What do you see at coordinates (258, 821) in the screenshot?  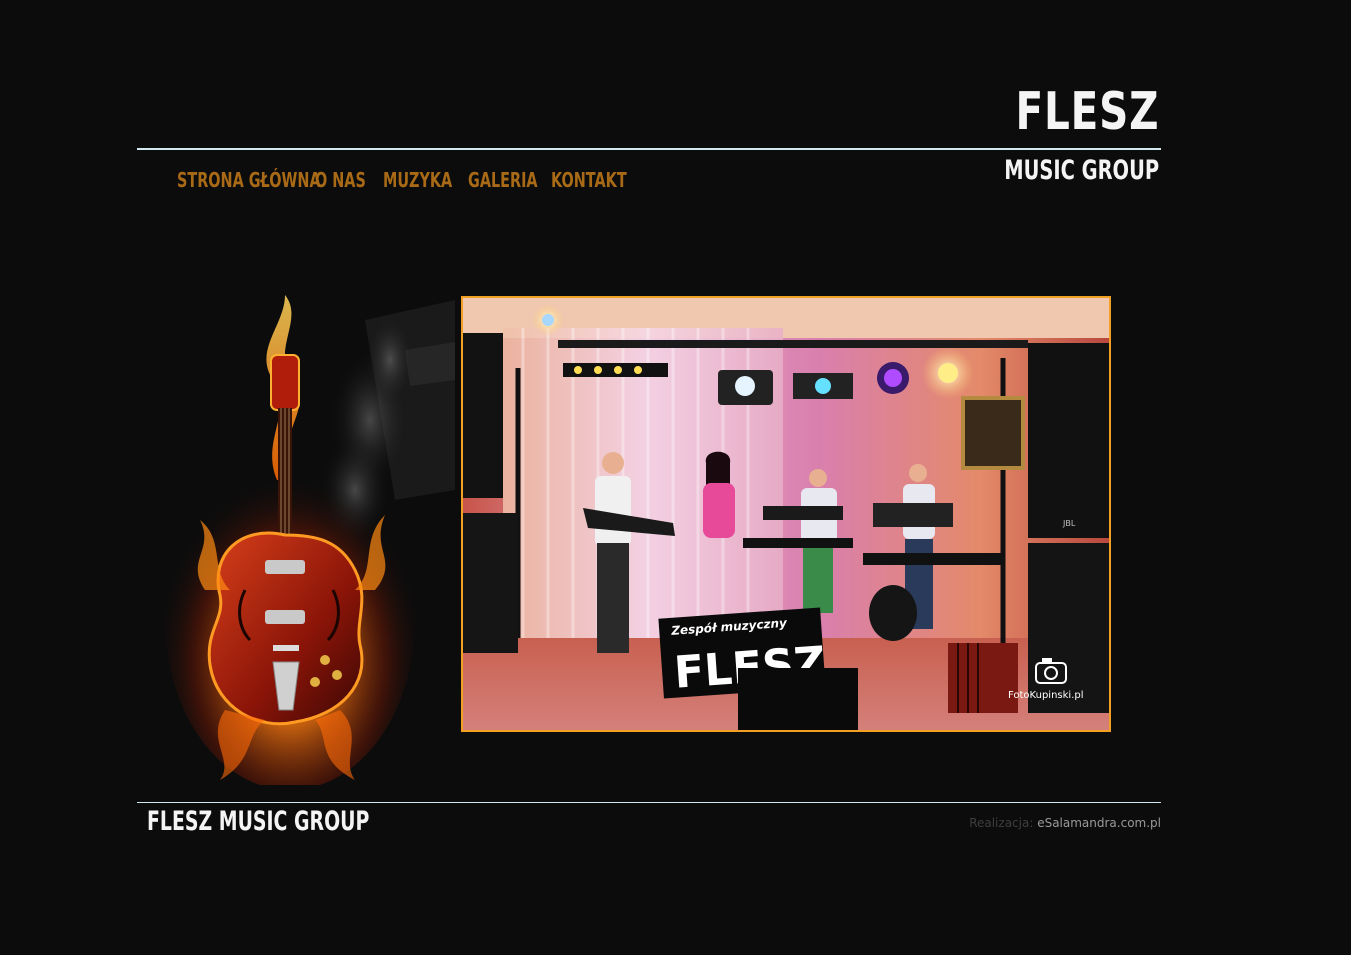 I see `footer-title: FLESZ MUSIC GROUP` at bounding box center [258, 821].